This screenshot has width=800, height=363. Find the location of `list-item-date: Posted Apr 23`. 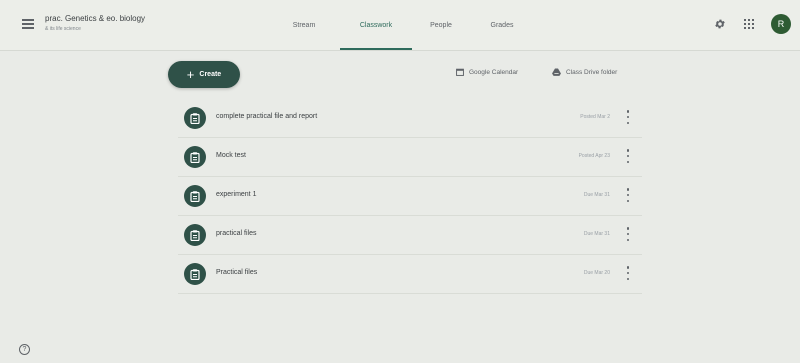

list-item-date: Posted Apr 23 is located at coordinates (594, 156).